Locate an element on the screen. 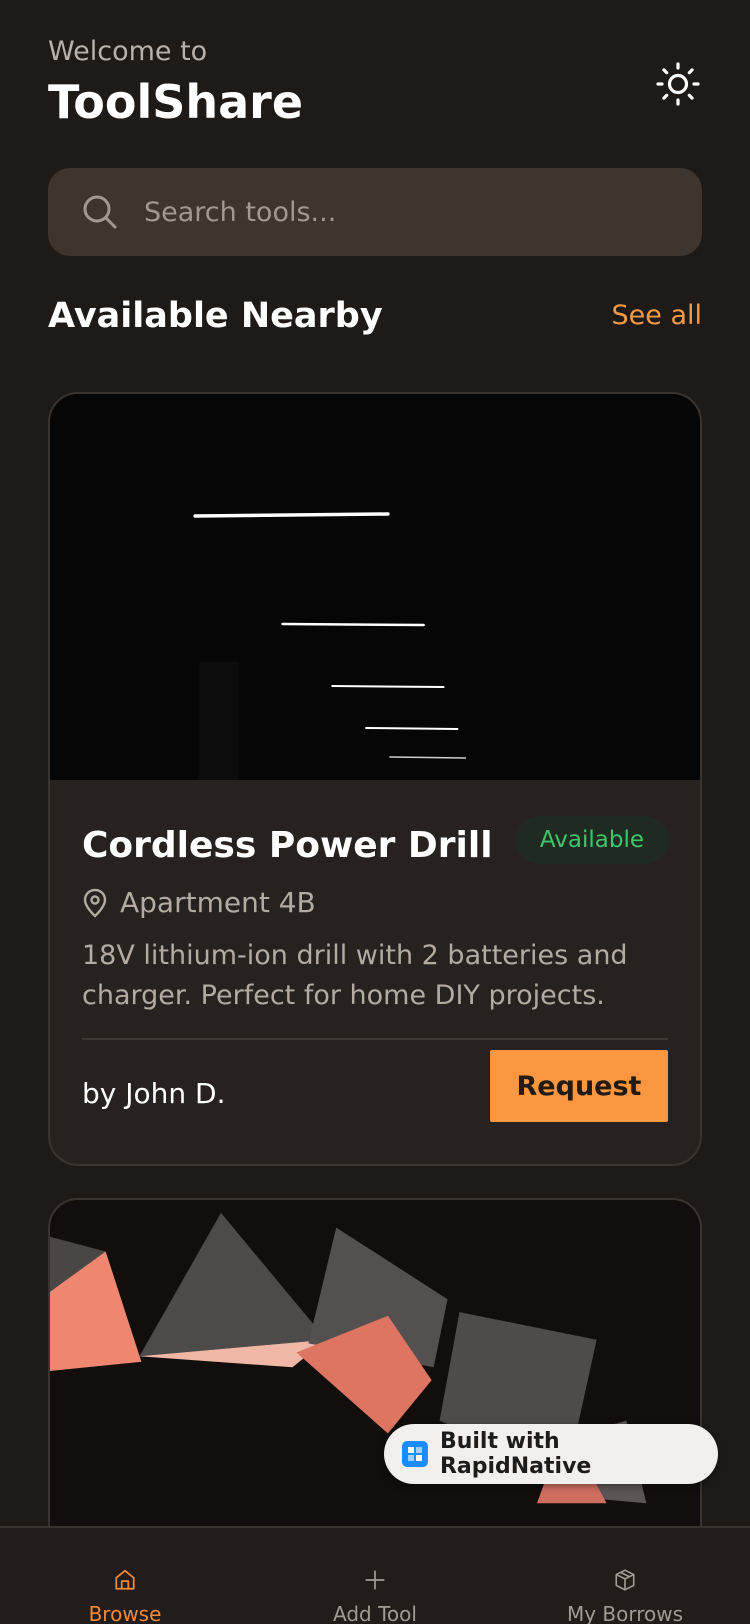 Image resolution: width=750 pixels, height=1624 pixels. divider is located at coordinates (375, 1039).